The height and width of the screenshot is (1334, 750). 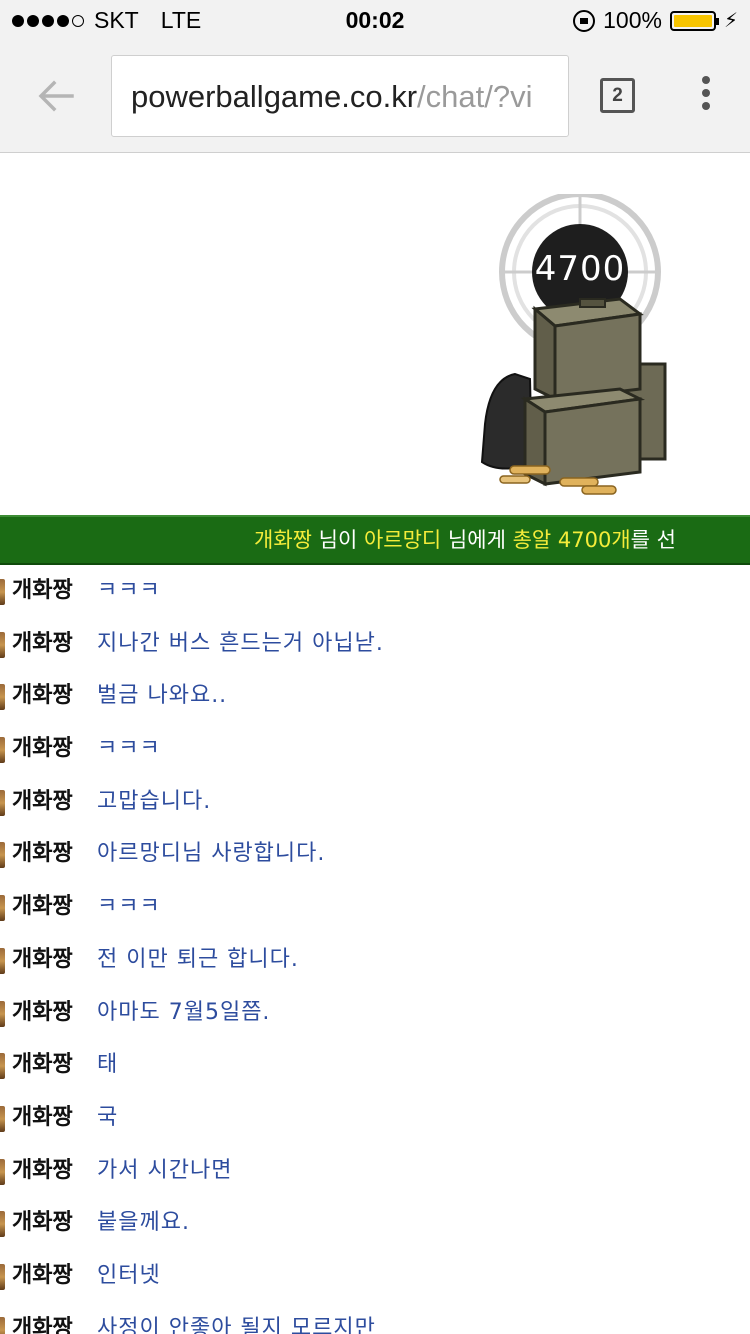 I want to click on chat-message: 개화짱 가서 시간나면, so click(x=375, y=1171).